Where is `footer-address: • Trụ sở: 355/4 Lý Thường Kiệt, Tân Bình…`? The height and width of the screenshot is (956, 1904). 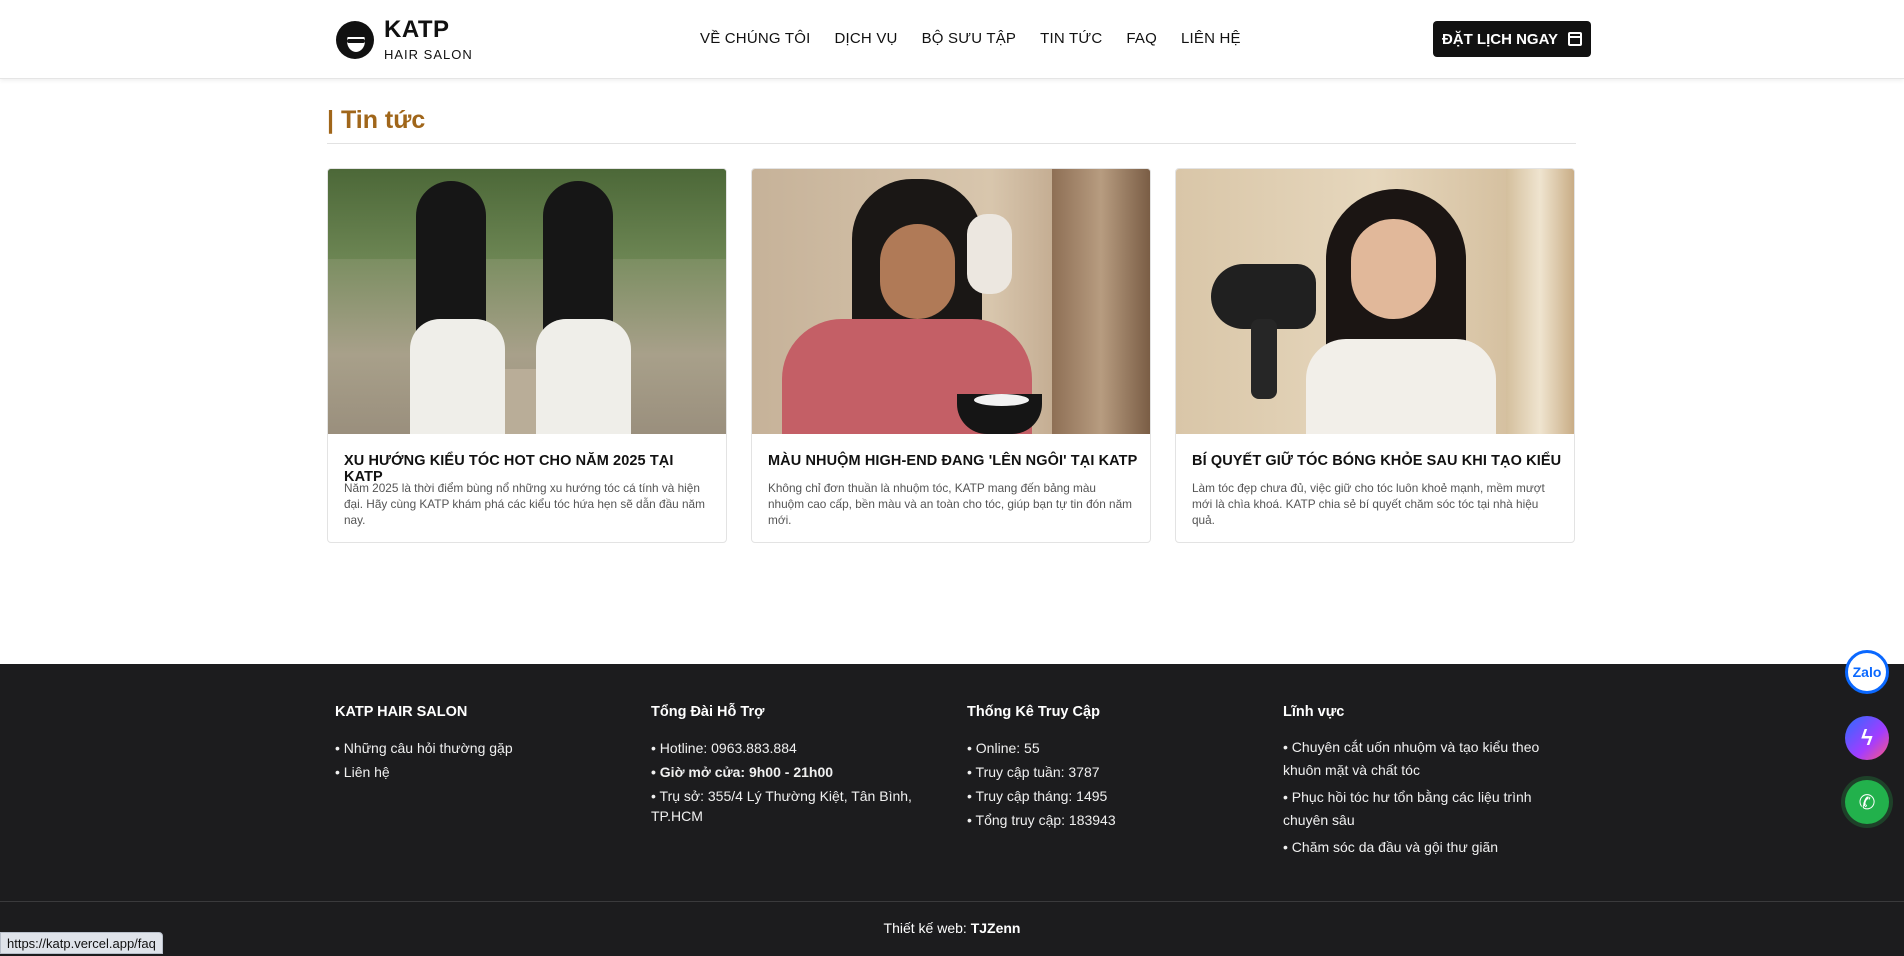 footer-address: • Trụ sở: 355/4 Lý Thường Kiệt, Tân Bình… is located at coordinates (781, 806).